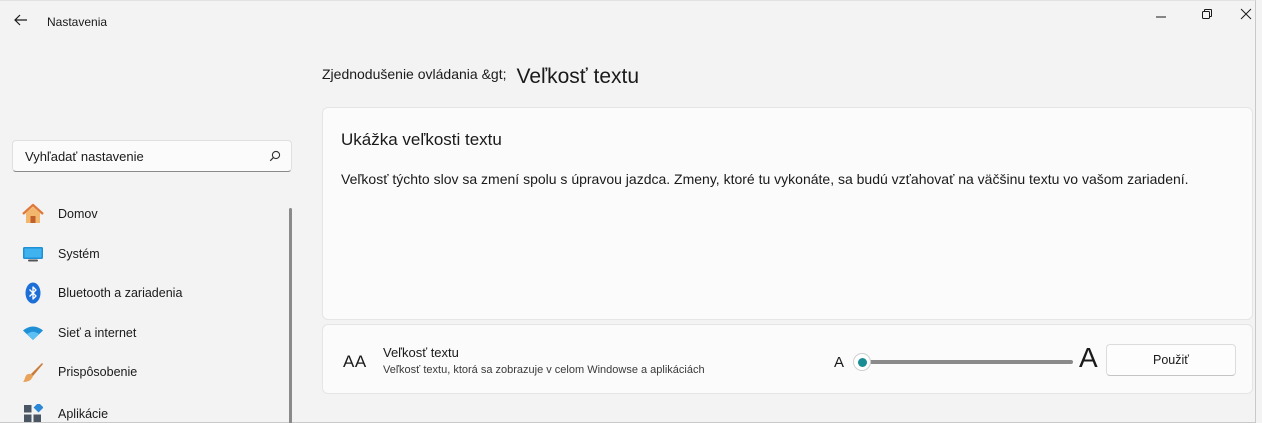 This screenshot has height=423, width=1262. I want to click on search-box, so click(152, 156).